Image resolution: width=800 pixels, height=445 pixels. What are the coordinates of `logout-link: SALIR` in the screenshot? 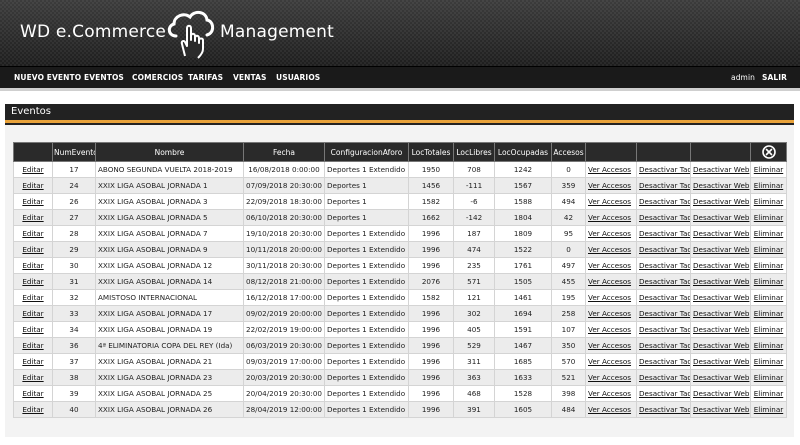 It's located at (774, 77).